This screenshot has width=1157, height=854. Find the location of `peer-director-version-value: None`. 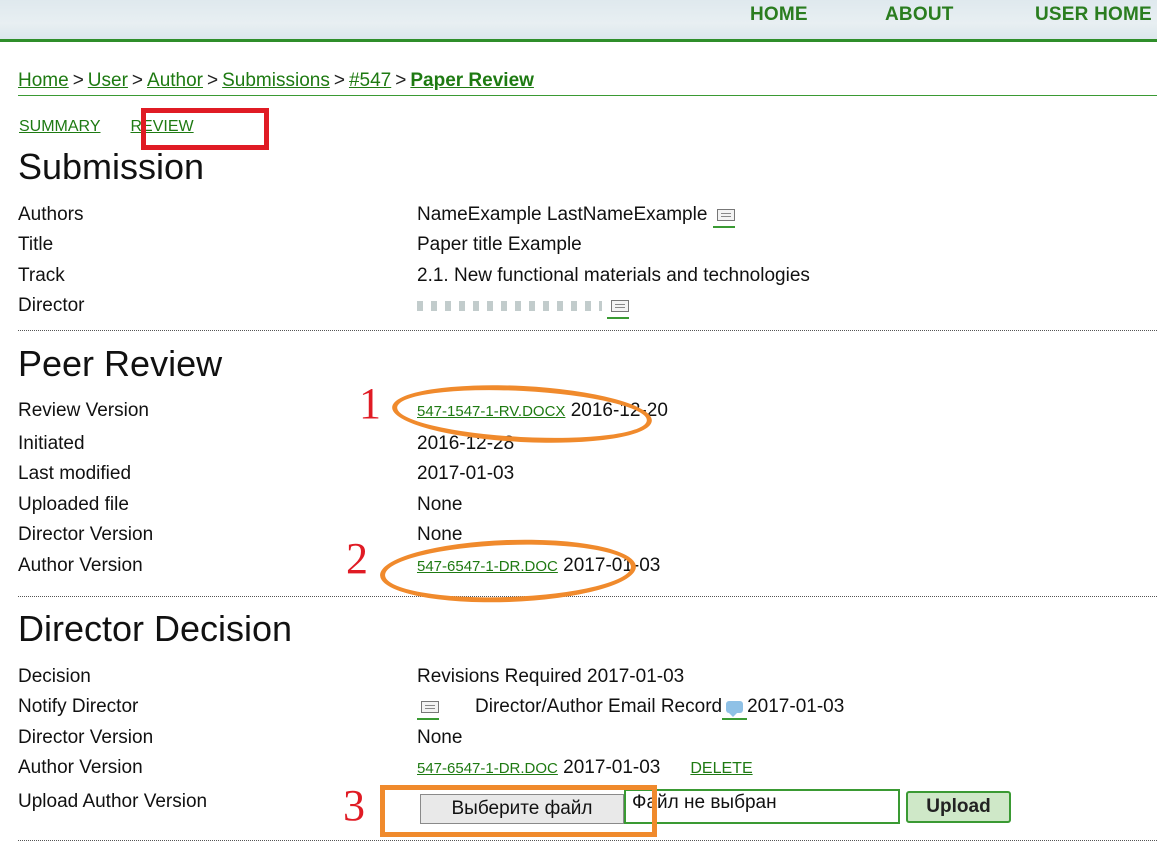

peer-director-version-value: None is located at coordinates (440, 534).